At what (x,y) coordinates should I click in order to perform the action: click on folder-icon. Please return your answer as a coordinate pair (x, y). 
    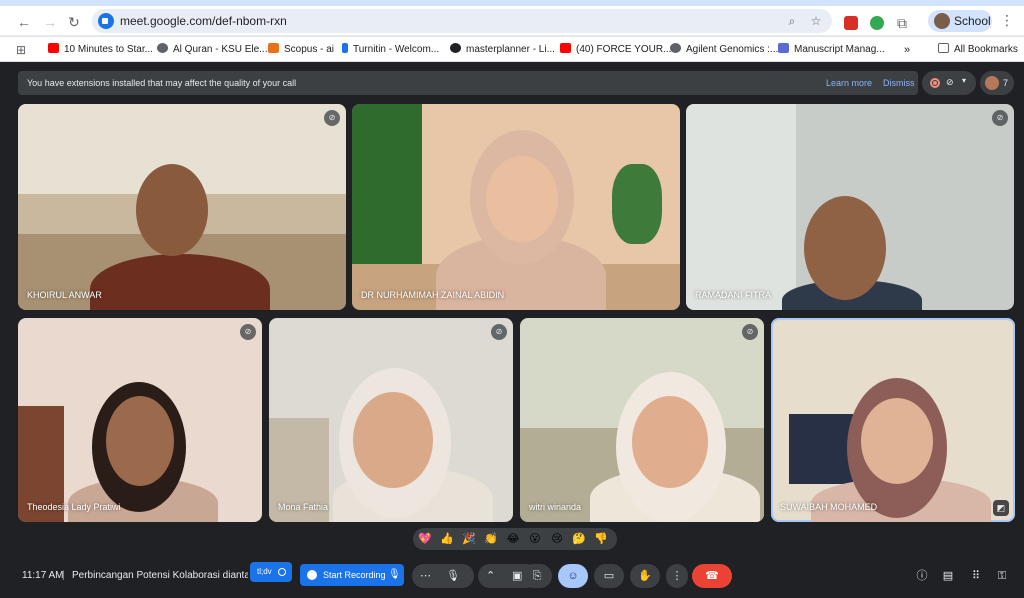
    Looking at the image, I should click on (943, 48).